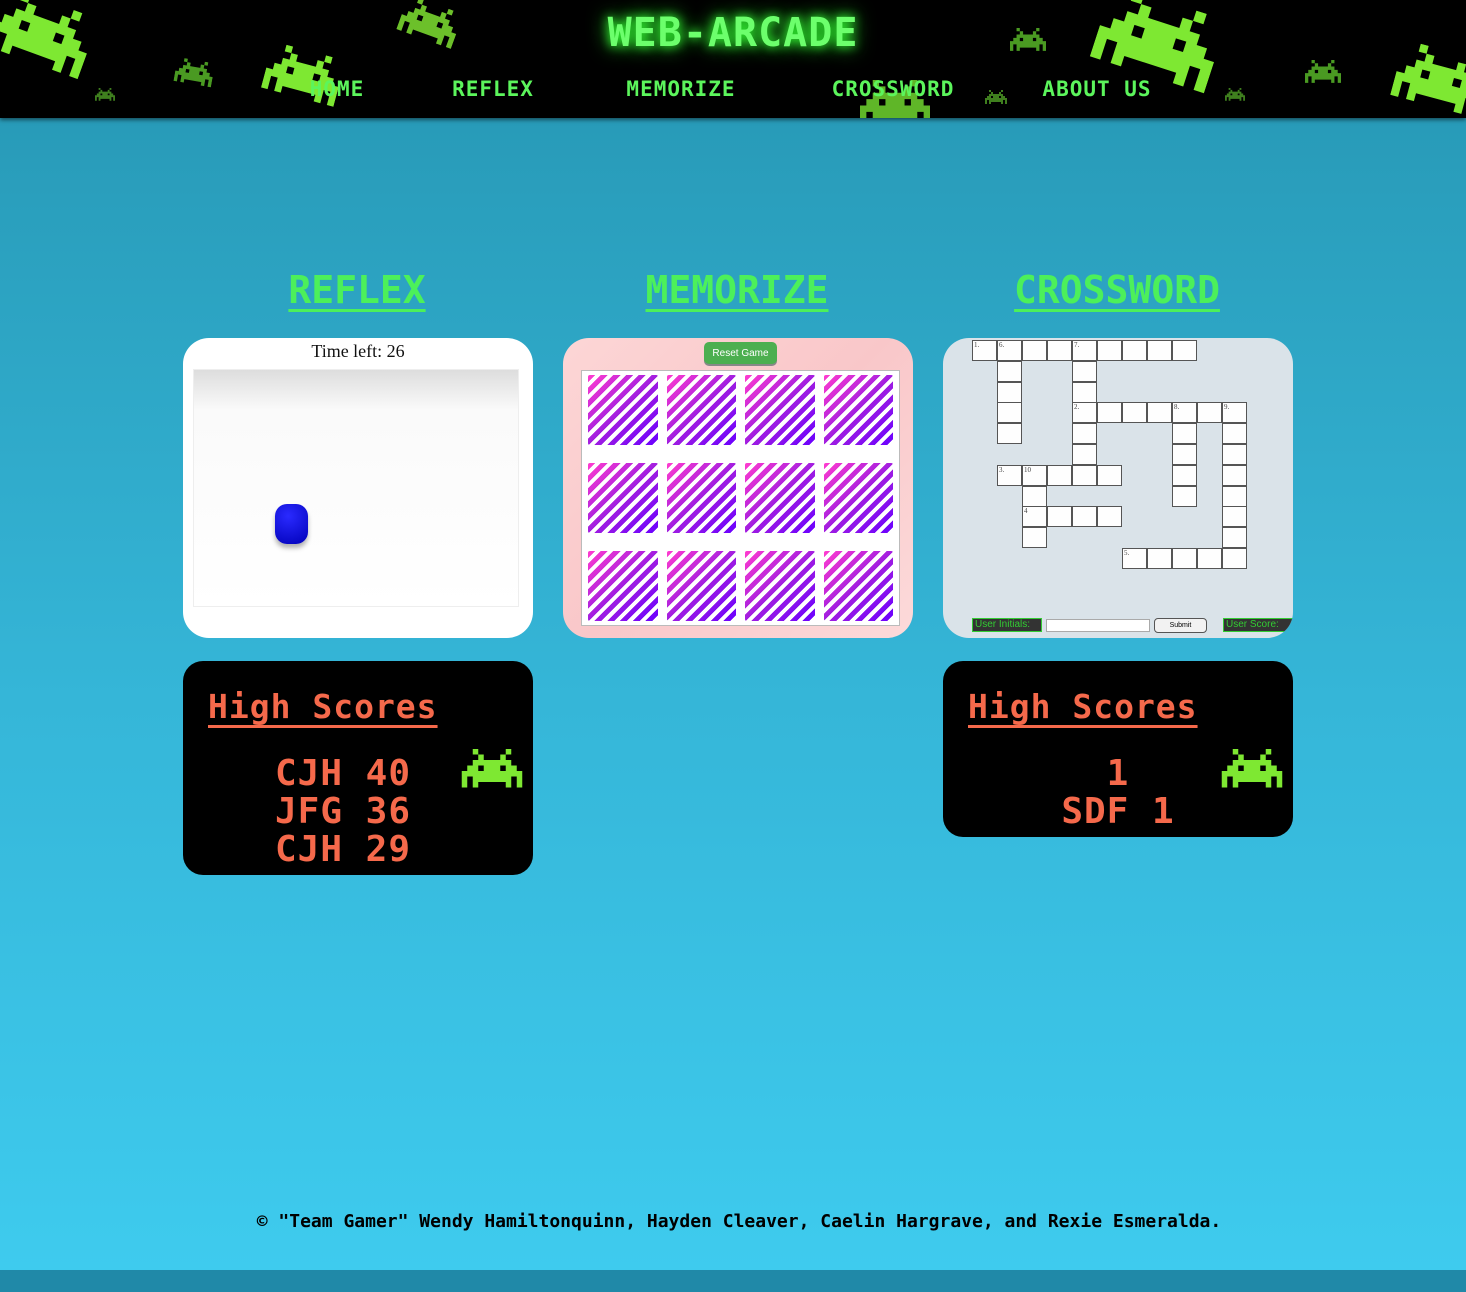  I want to click on reflex-target, so click(291, 524).